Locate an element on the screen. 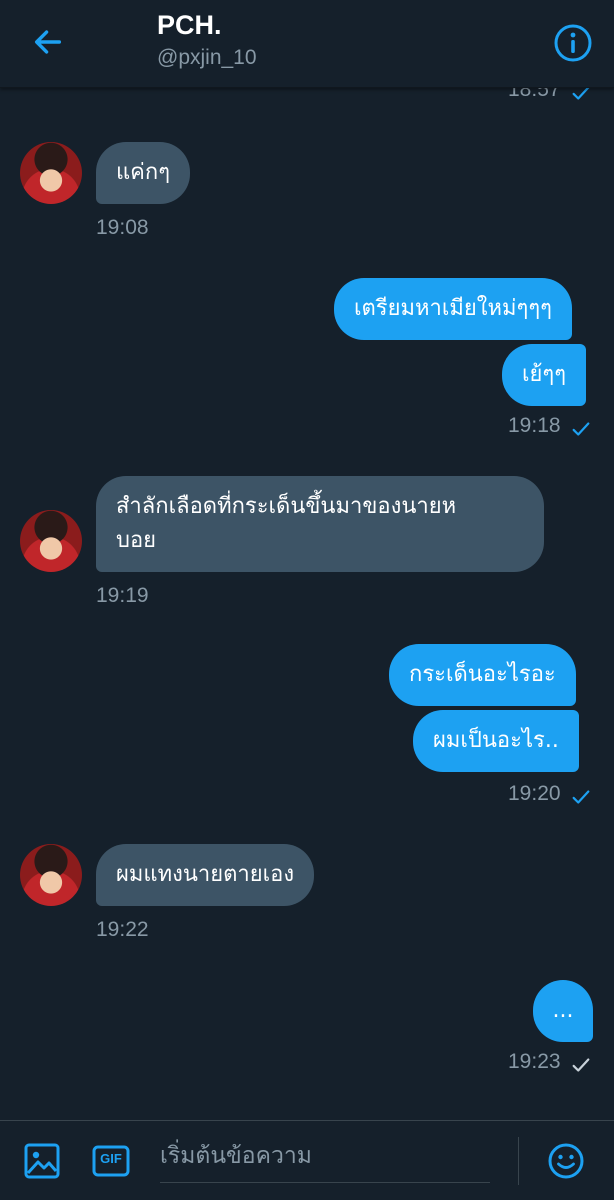 Image resolution: width=614 pixels, height=1200 pixels. incoming-message-bubble: สำลักเลือดที่กระเด็นขึ้นมาของนายห บอย is located at coordinates (320, 524).